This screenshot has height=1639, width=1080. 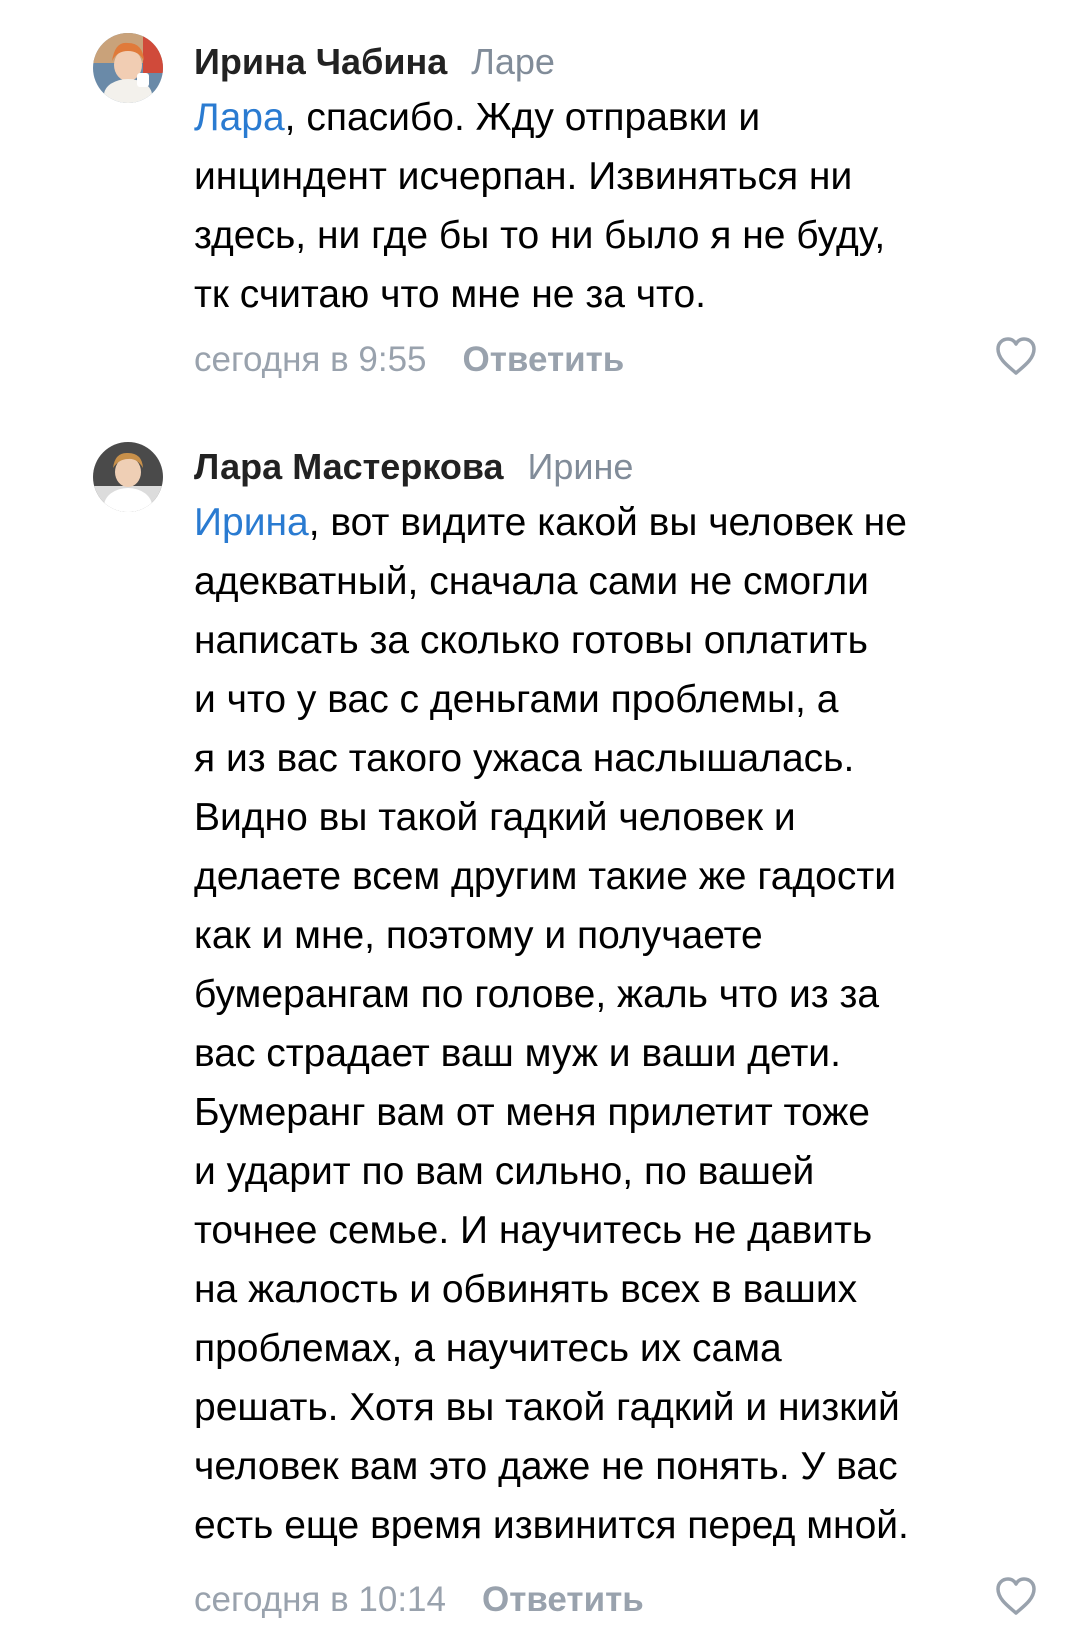 What do you see at coordinates (546, 1466) in the screenshot?
I see `comment-line: человек вам это даже не понять. У вас` at bounding box center [546, 1466].